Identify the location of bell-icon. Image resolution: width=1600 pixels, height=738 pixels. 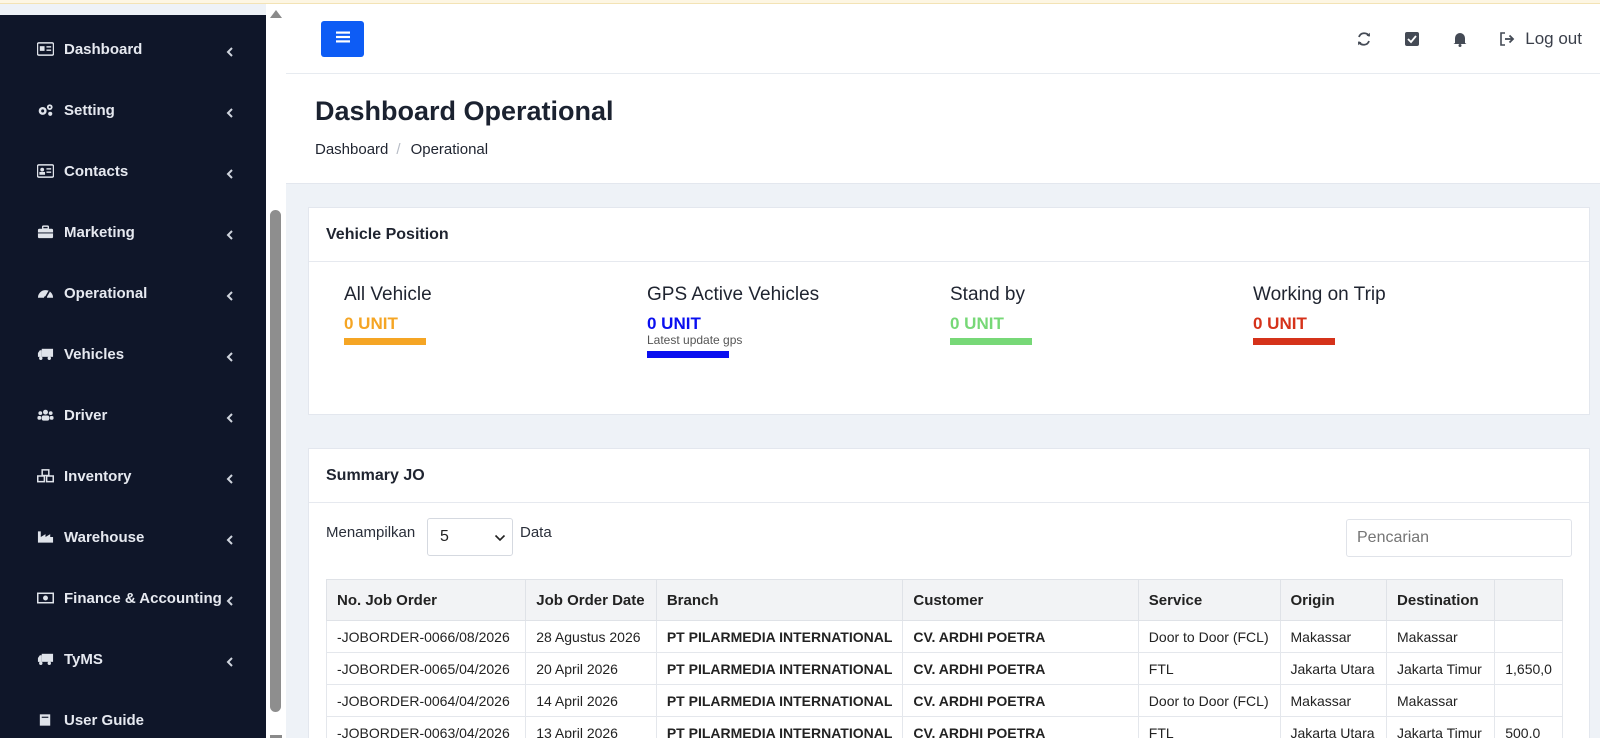
(1460, 39).